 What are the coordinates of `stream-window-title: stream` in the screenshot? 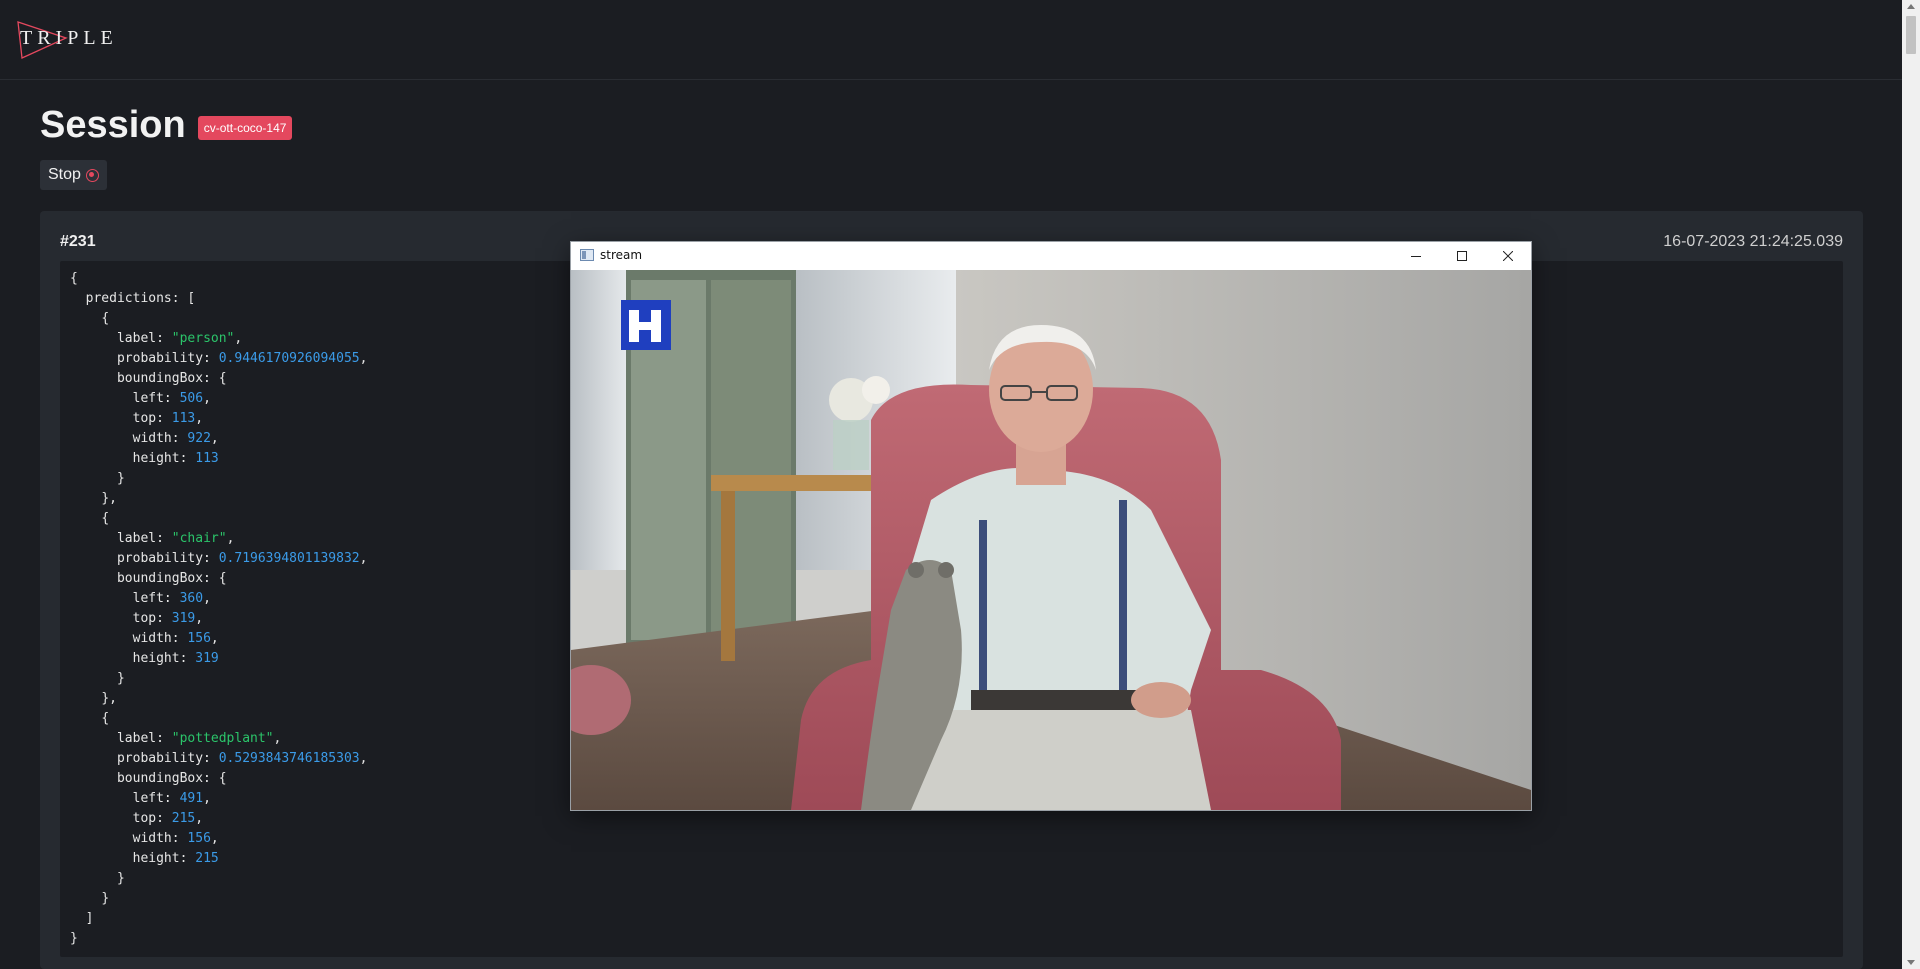 It's located at (621, 255).